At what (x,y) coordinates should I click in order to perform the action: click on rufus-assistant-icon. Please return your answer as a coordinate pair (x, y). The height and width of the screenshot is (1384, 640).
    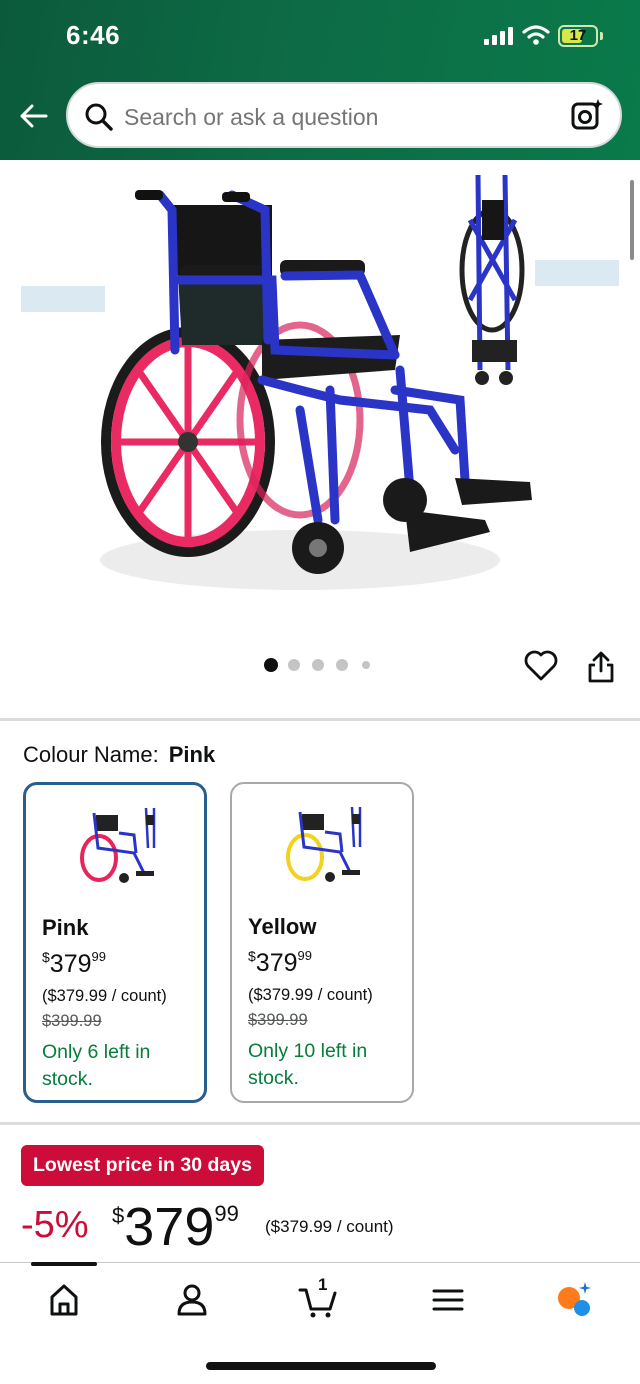
    Looking at the image, I should click on (574, 1300).